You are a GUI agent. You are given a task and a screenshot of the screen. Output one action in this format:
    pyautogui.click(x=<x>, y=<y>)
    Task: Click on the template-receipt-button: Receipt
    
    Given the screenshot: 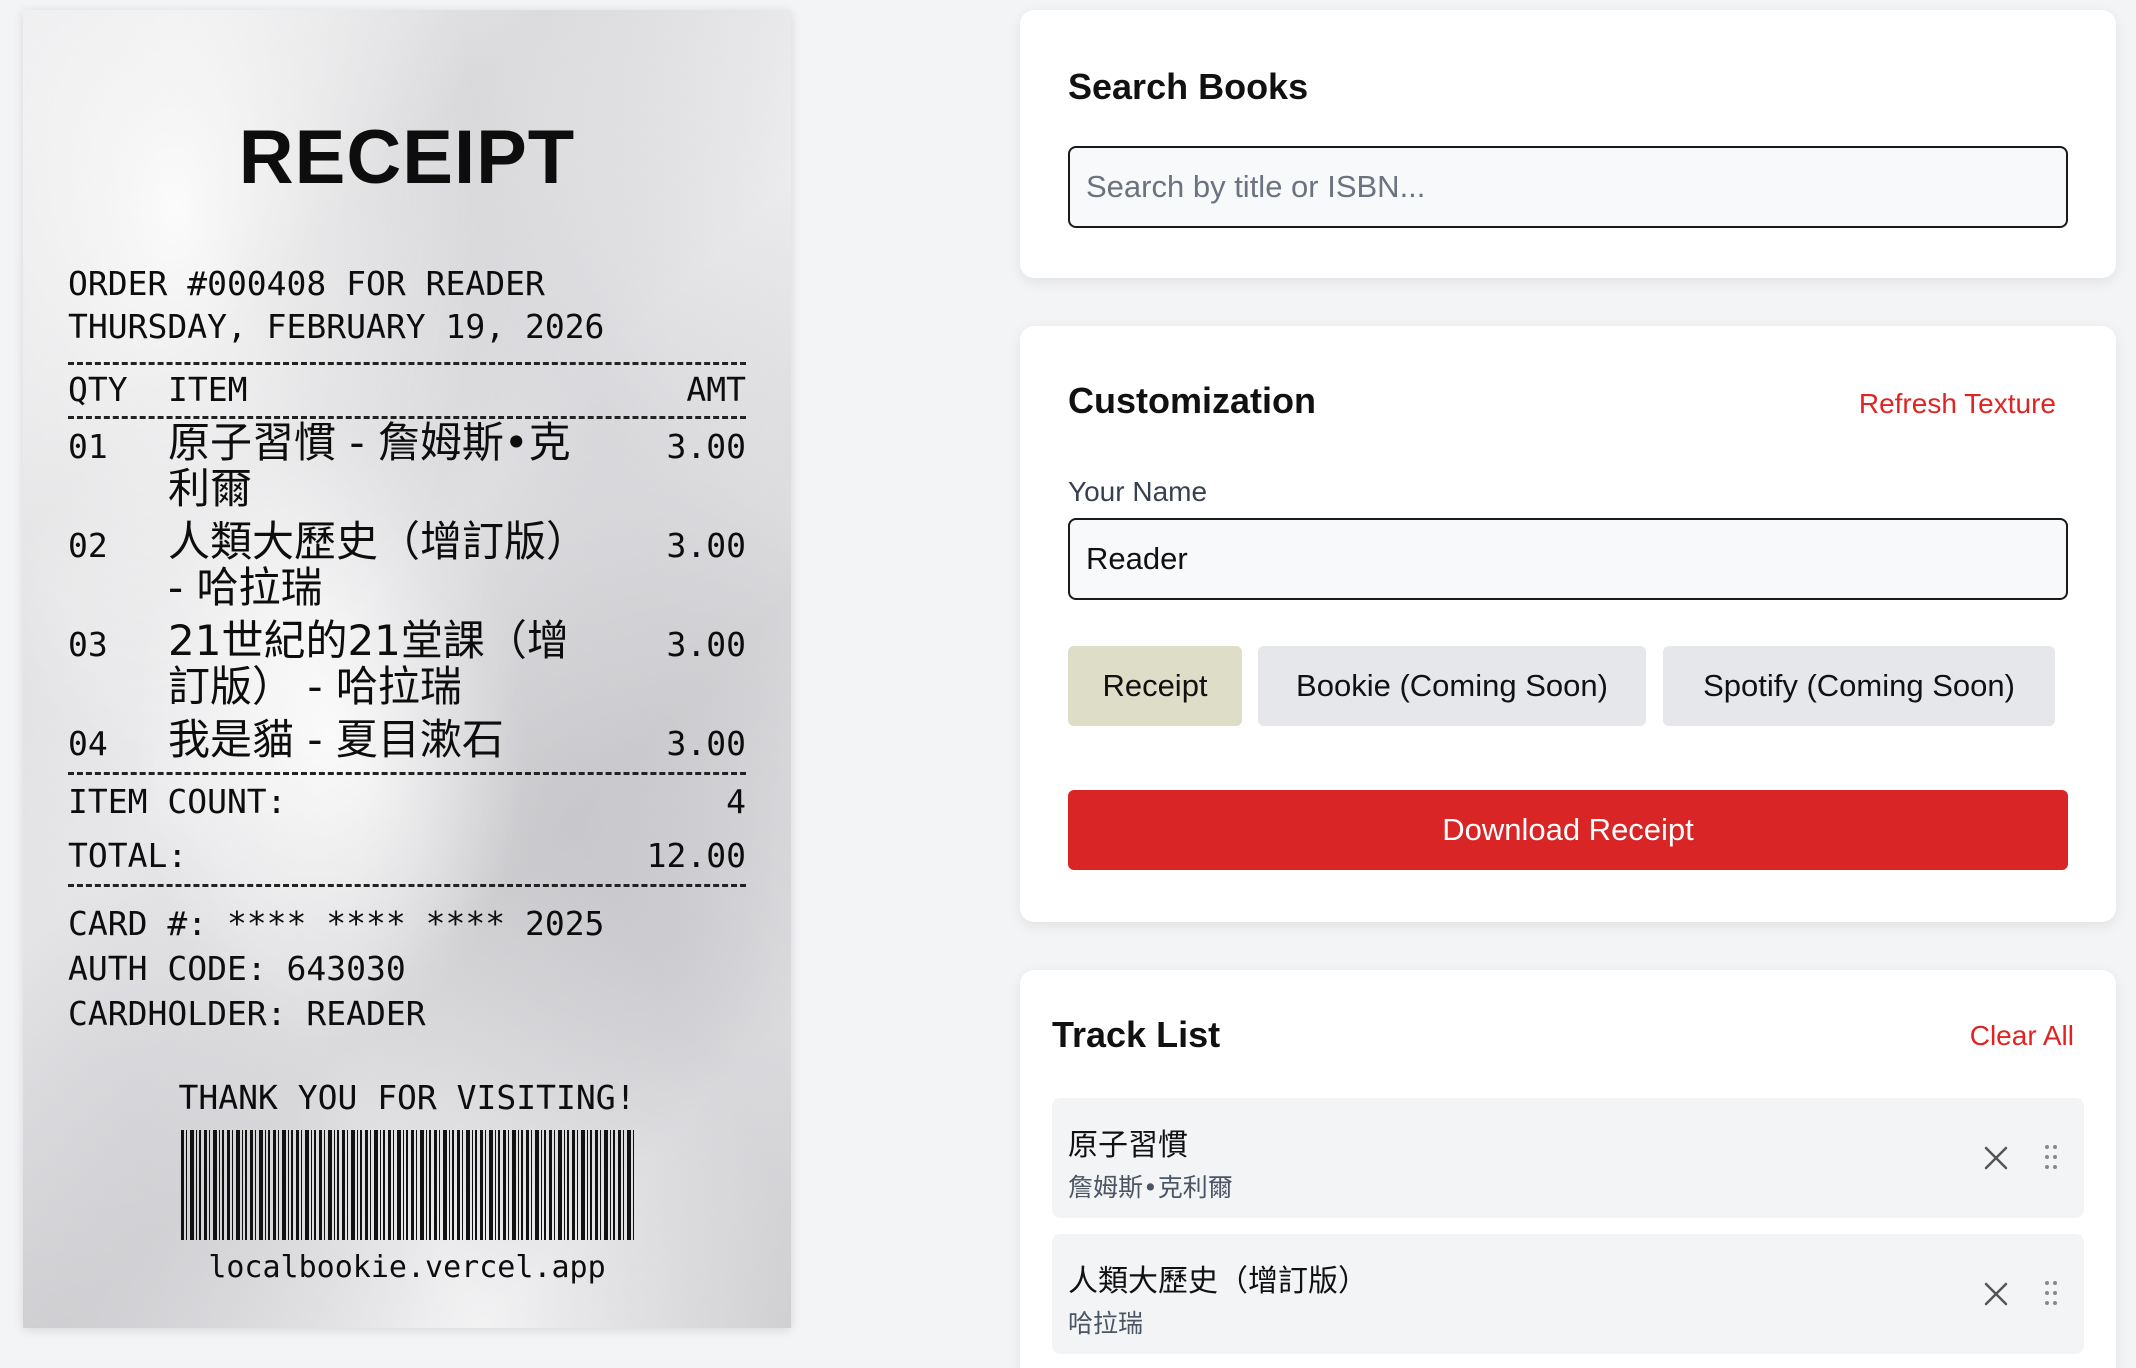 What is the action you would take?
    pyautogui.click(x=1155, y=686)
    